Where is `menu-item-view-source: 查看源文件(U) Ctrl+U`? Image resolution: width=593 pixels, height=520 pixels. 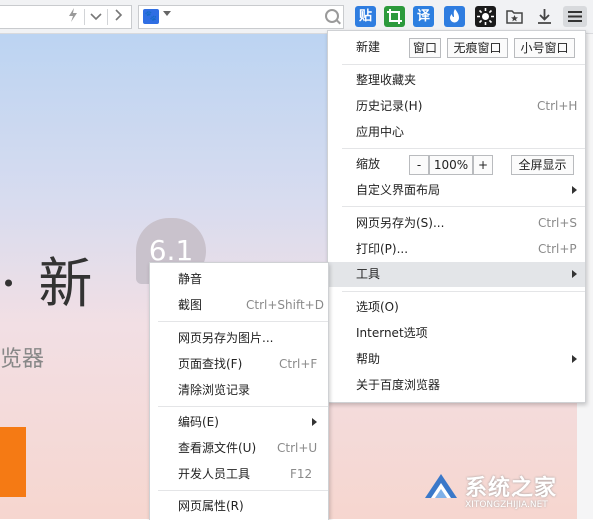
menu-item-view-source: 查看源文件(U) Ctrl+U is located at coordinates (239, 448).